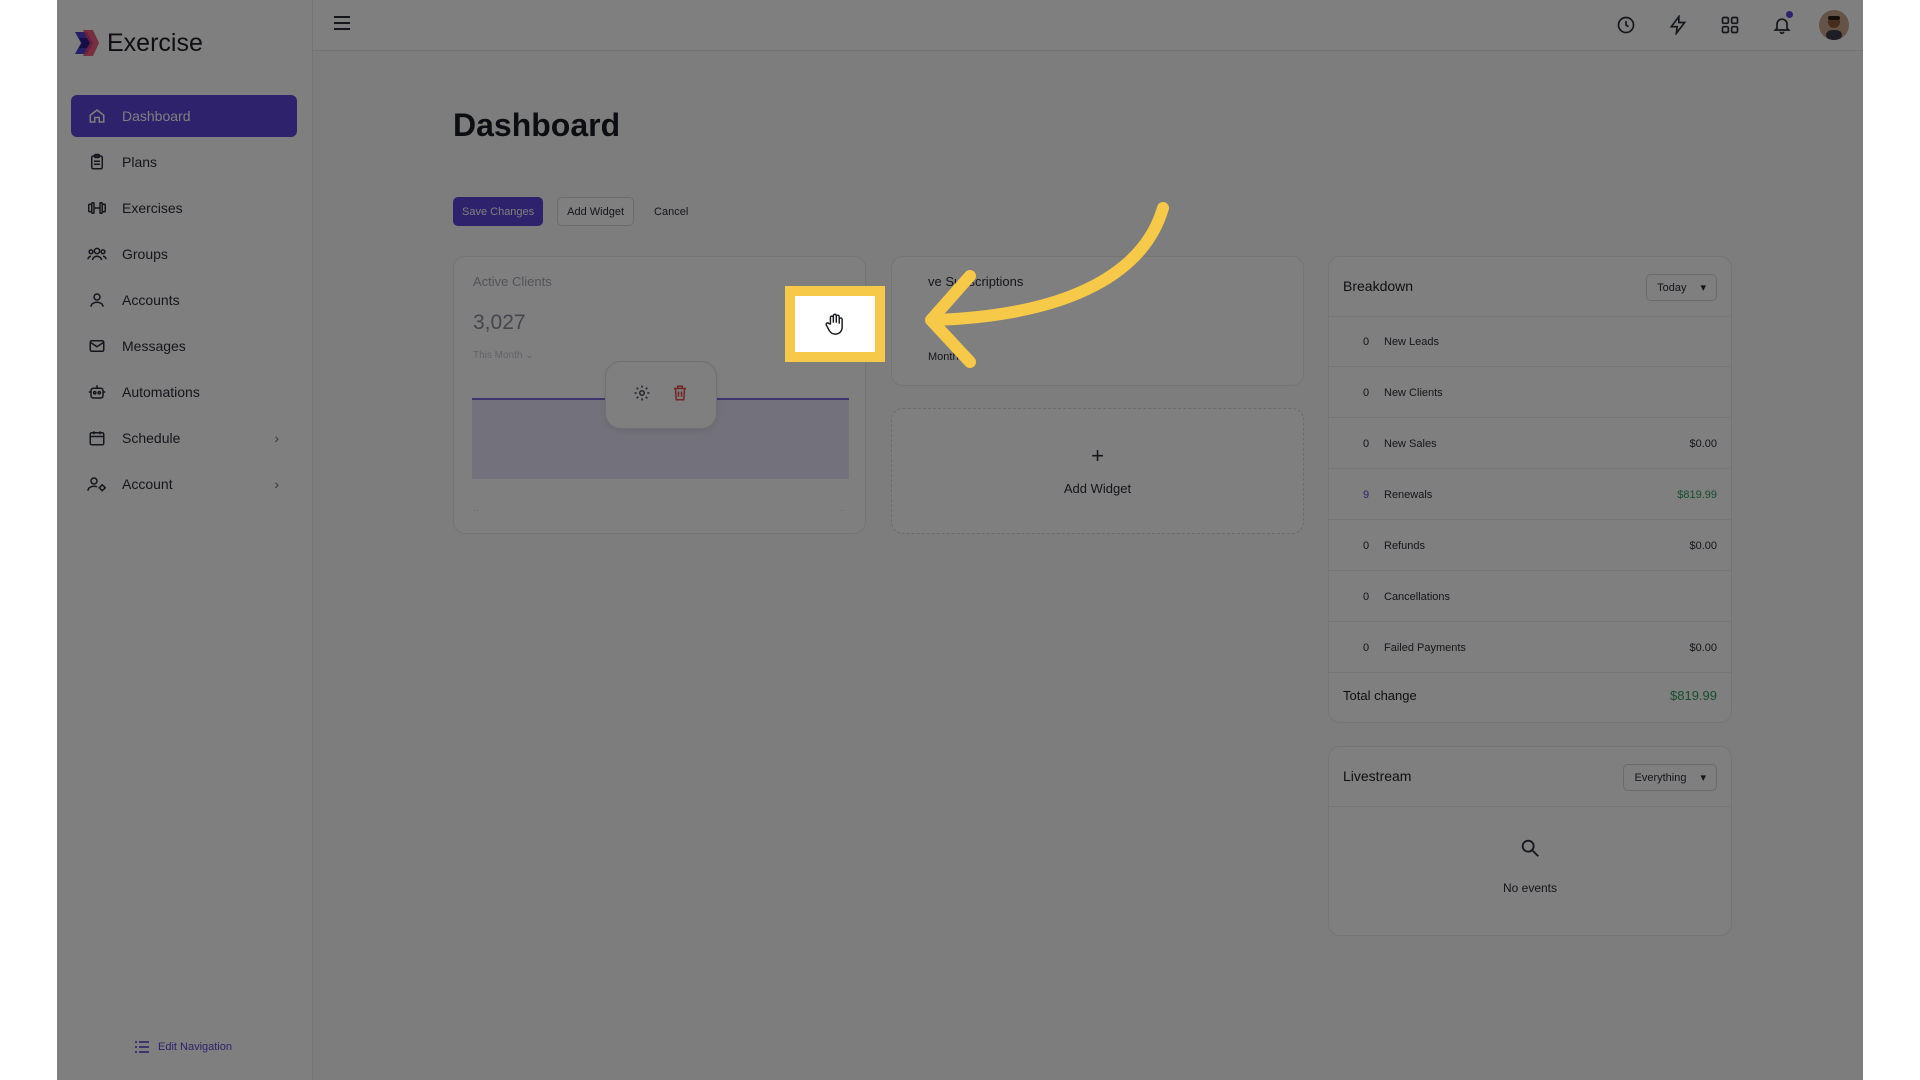  I want to click on row-label: New Leads, so click(1412, 342).